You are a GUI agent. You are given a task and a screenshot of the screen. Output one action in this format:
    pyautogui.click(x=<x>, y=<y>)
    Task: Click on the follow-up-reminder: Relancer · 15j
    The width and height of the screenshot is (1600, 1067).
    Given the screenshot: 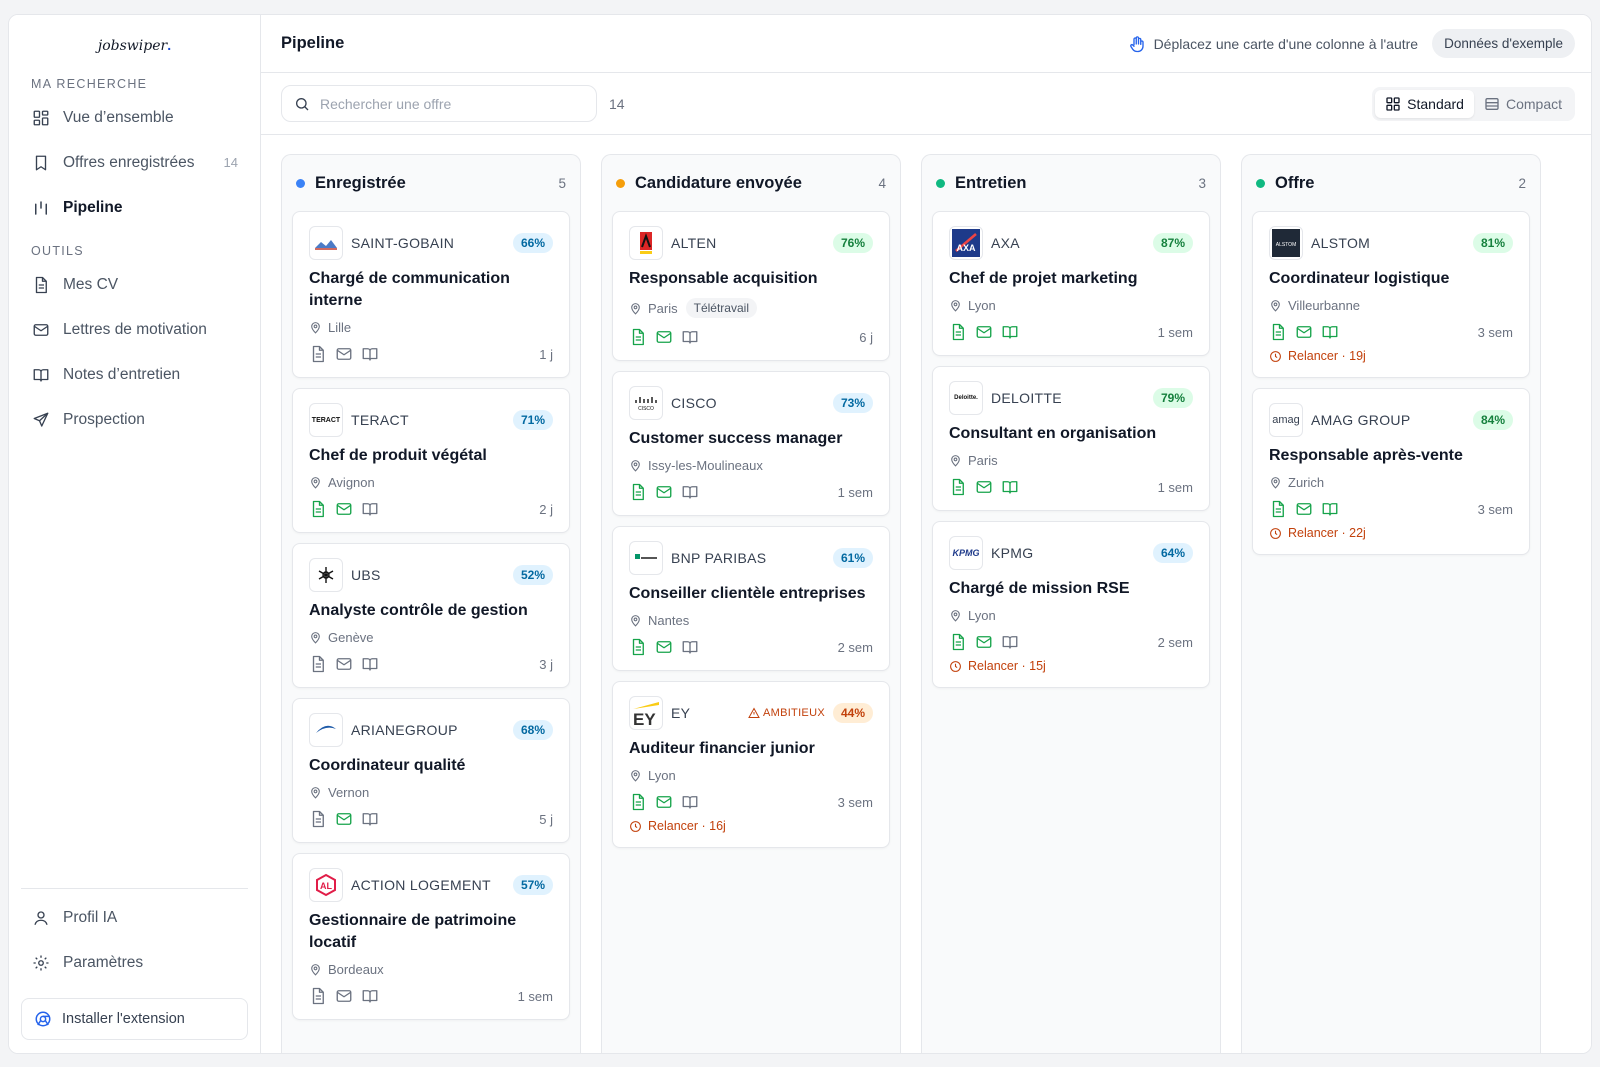 What is the action you would take?
    pyautogui.click(x=1071, y=666)
    